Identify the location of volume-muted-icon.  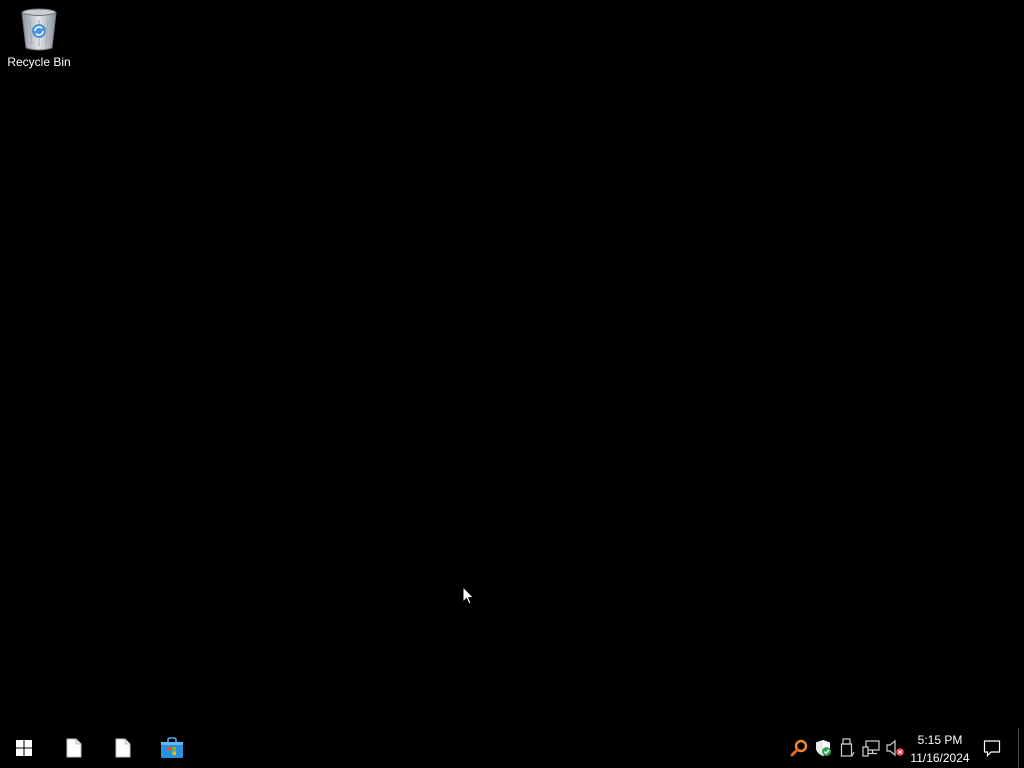
(895, 748).